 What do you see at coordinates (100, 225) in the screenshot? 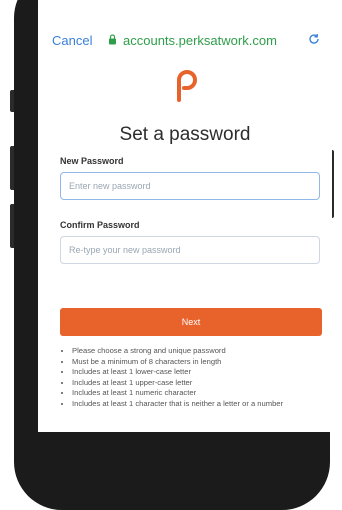
I see `confirm-password-label: Confirm Password` at bounding box center [100, 225].